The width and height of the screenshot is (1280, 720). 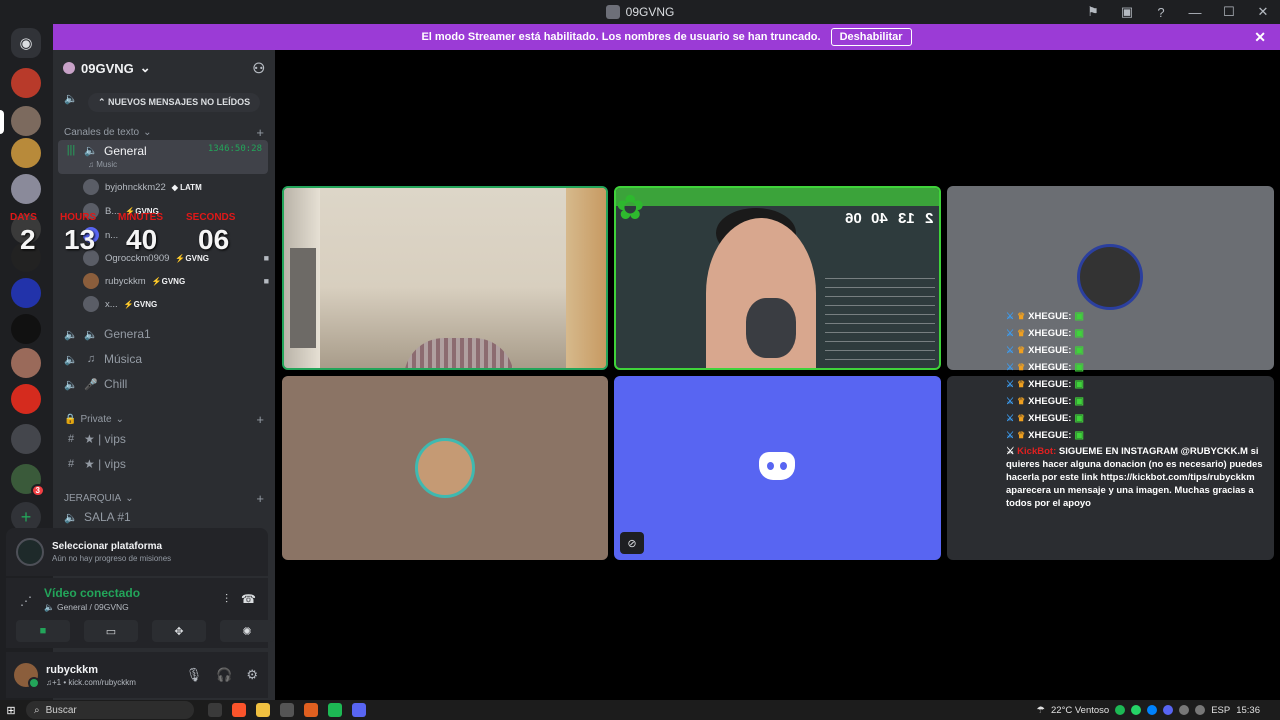 I want to click on voice-channel-chill: 🔈 🎤 Chill, so click(x=163, y=384).